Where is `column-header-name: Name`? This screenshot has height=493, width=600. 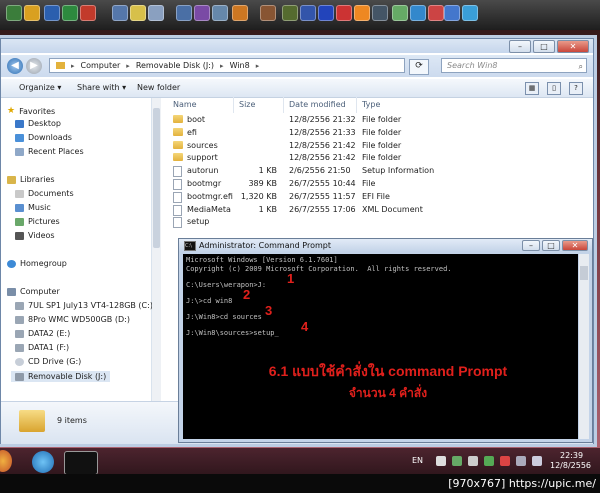
column-header-name: Name is located at coordinates (185, 104).